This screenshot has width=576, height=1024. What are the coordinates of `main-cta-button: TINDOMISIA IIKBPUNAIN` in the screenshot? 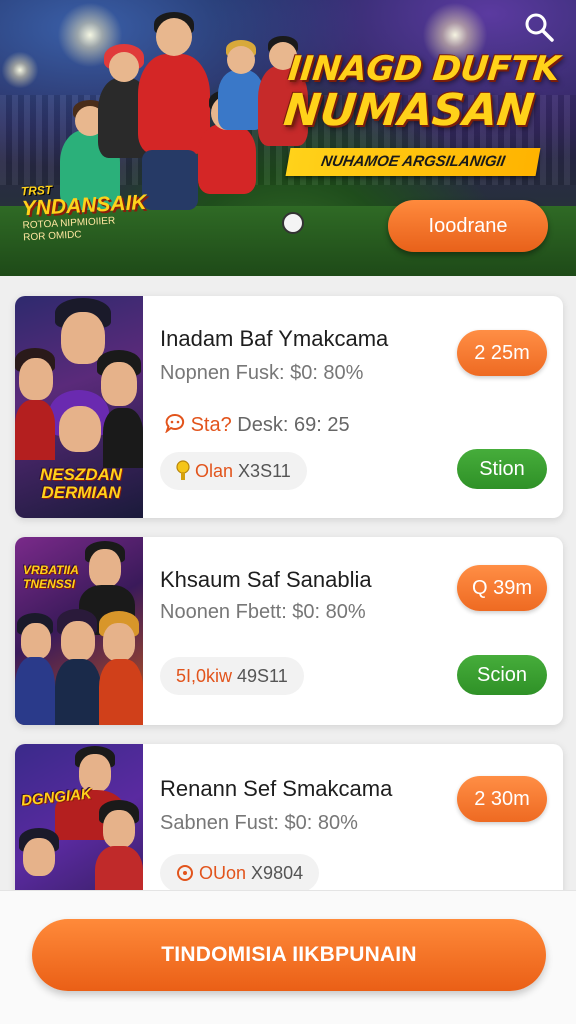 It's located at (289, 955).